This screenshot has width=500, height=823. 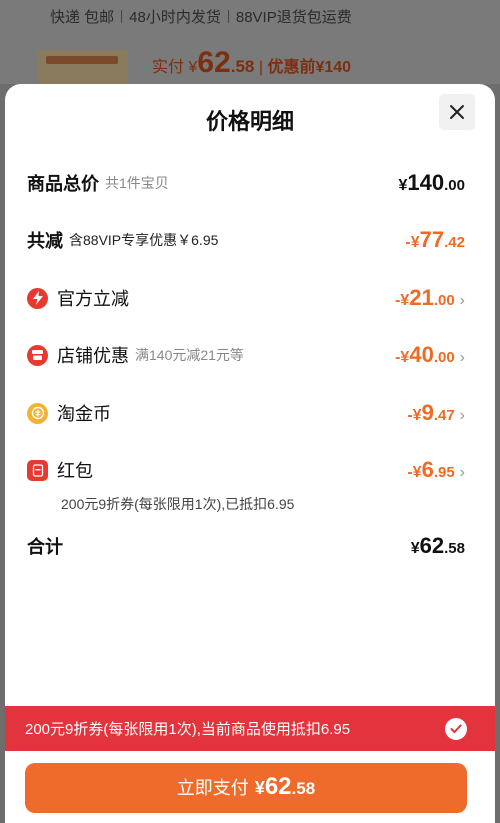 What do you see at coordinates (246, 183) in the screenshot?
I see `row-total: 商品总价 共1件宝贝 ¥140.00` at bounding box center [246, 183].